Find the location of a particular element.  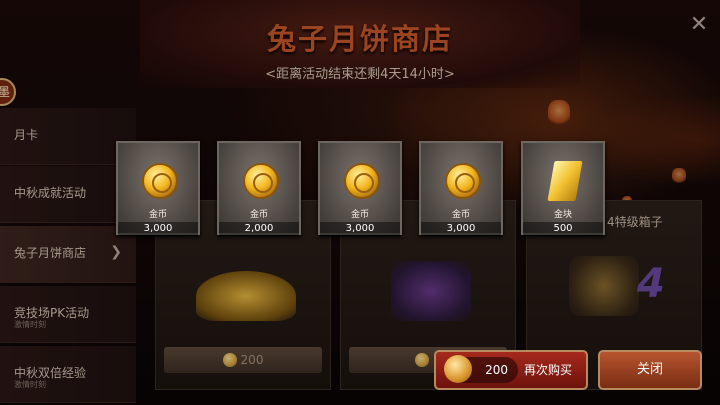

reward-quantity: 2,000 is located at coordinates (259, 229).